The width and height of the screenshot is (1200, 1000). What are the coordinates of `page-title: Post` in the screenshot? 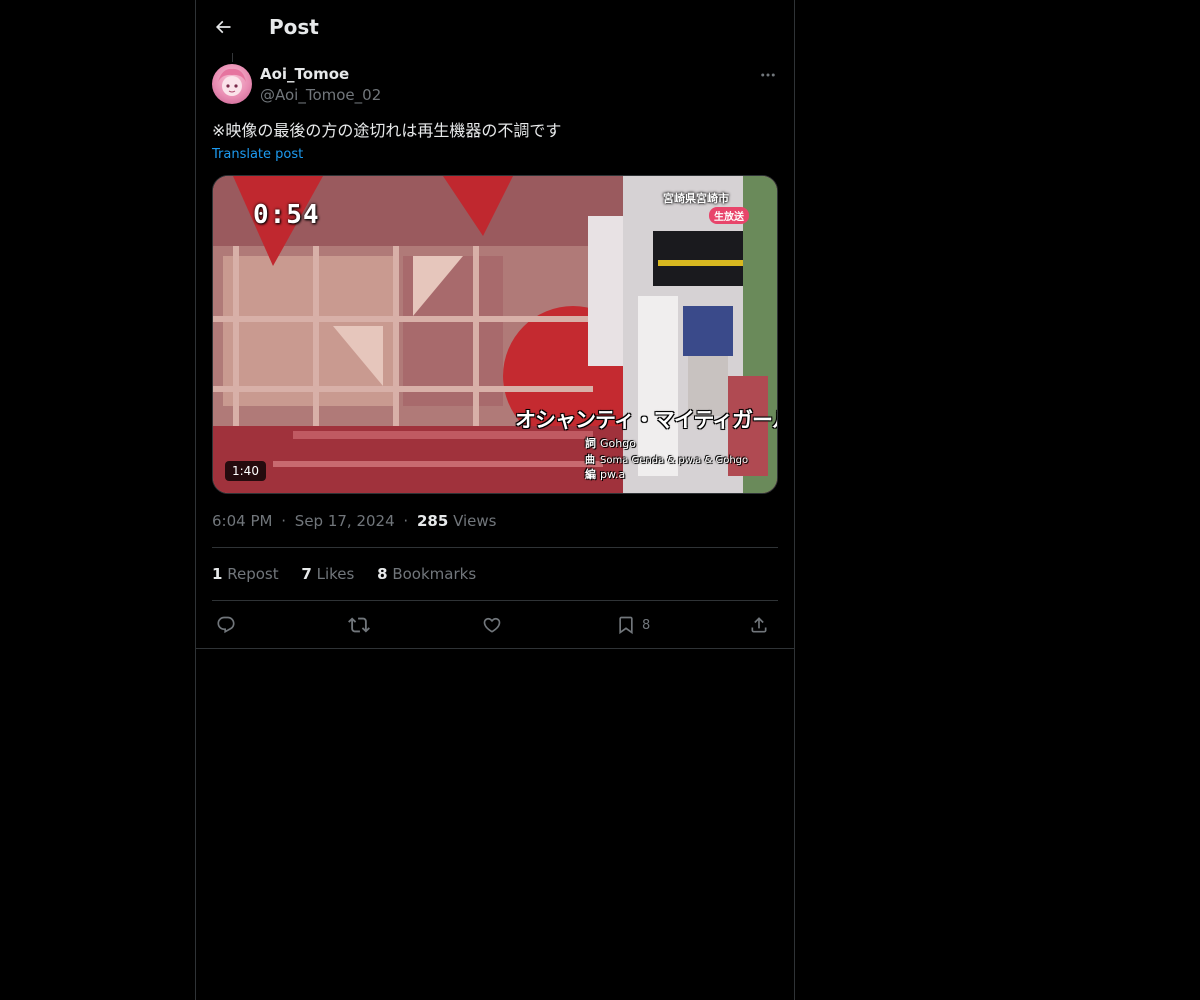 It's located at (294, 27).